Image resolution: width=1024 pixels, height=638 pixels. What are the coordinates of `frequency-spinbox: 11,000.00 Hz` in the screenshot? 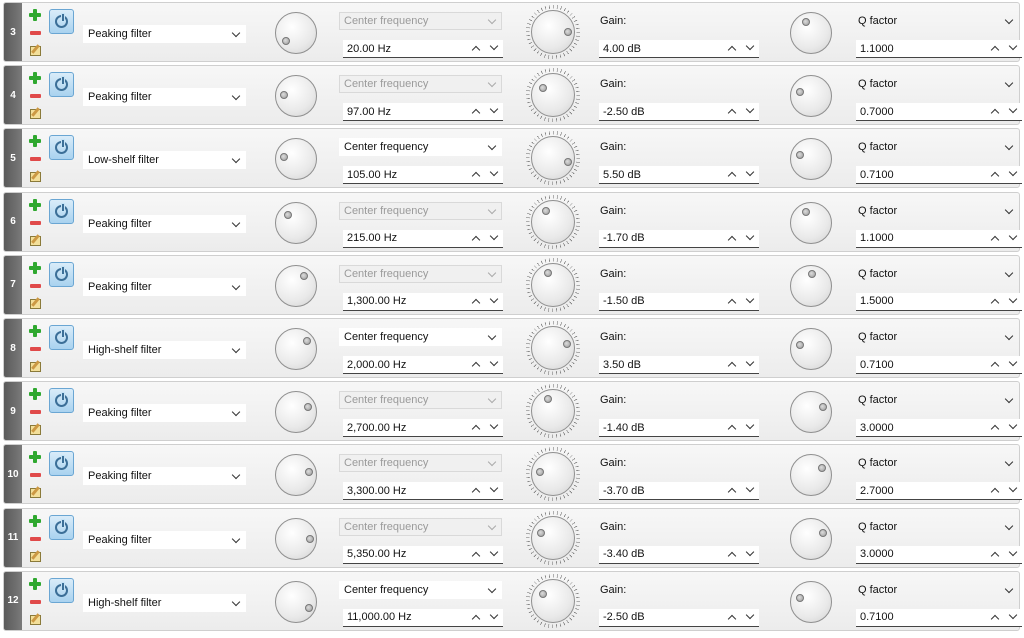 It's located at (423, 617).